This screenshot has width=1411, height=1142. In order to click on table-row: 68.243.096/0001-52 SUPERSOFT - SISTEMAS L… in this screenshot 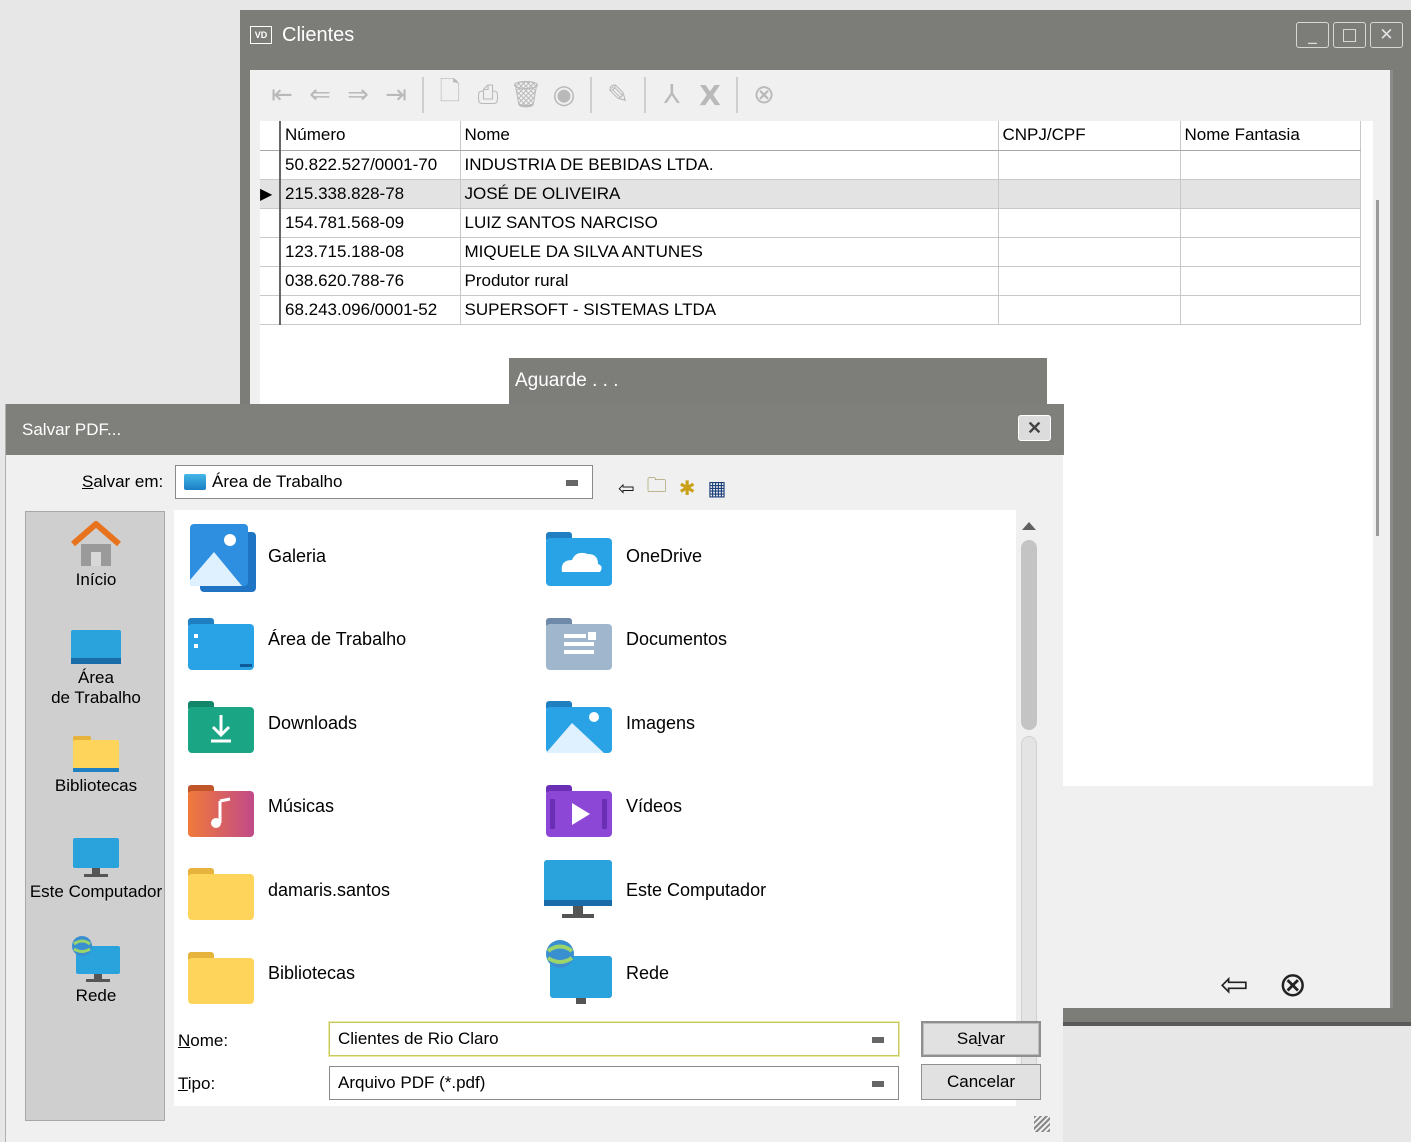, I will do `click(810, 310)`.